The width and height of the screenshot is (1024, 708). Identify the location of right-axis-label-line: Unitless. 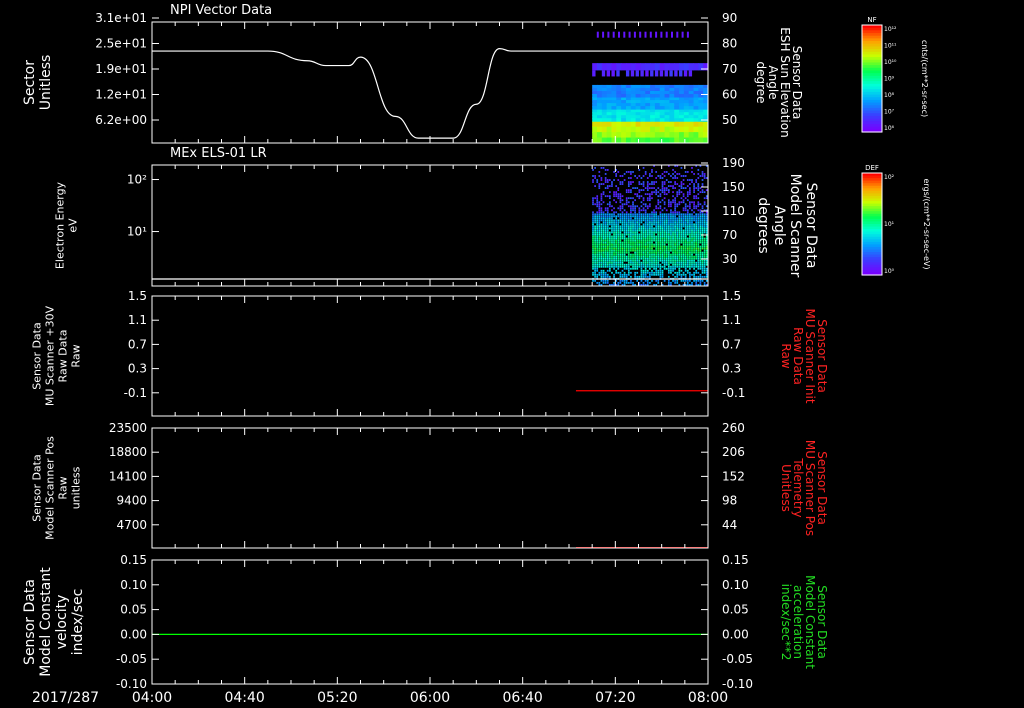
(786, 488).